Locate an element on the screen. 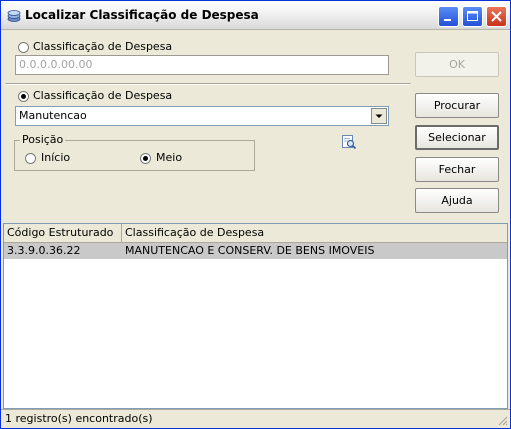 The height and width of the screenshot is (429, 511). radio-search-by-description-label: Classificação de Despesa is located at coordinates (103, 95).